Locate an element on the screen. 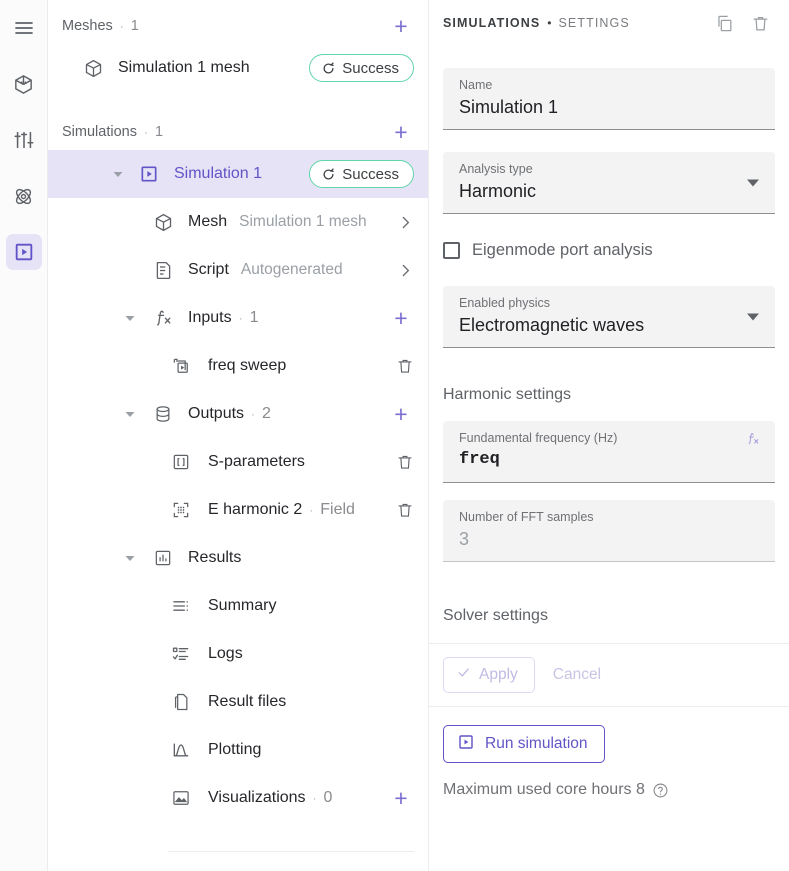  fft-samples-field: Number of FFT samples 3 is located at coordinates (609, 531).